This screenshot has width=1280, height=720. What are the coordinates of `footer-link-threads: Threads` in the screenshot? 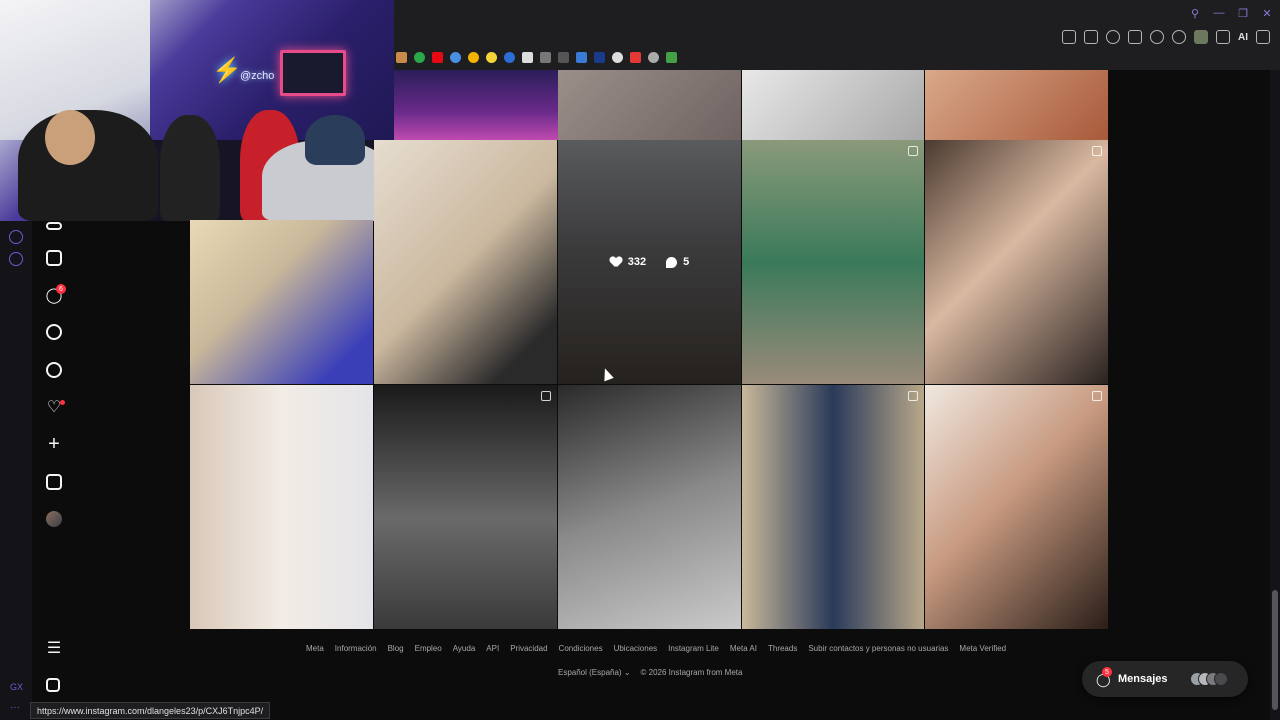 It's located at (782, 648).